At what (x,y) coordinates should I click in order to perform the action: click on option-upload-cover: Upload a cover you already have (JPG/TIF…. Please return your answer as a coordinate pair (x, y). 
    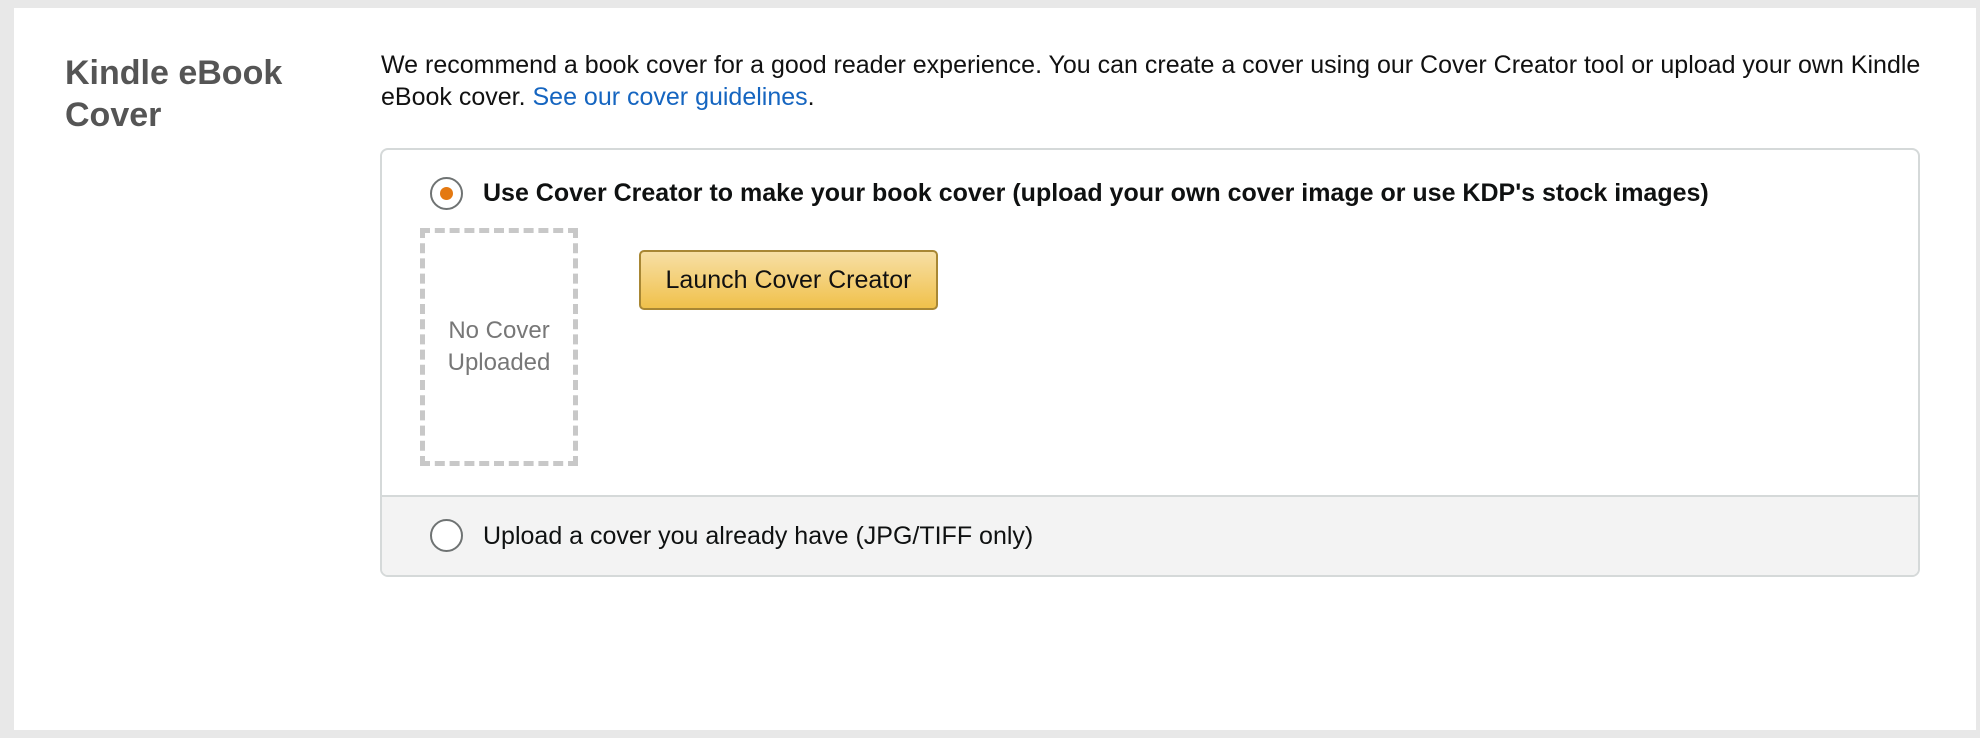
    Looking at the image, I should click on (1150, 536).